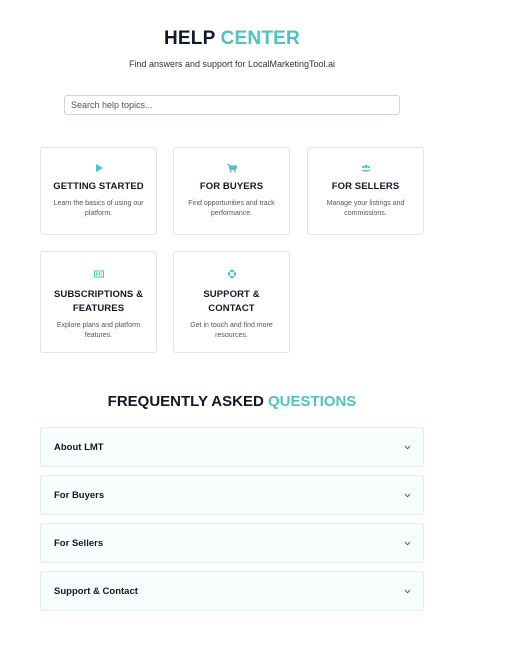 This screenshot has width=530, height=659. I want to click on card-title: FOR BUYERS, so click(231, 186).